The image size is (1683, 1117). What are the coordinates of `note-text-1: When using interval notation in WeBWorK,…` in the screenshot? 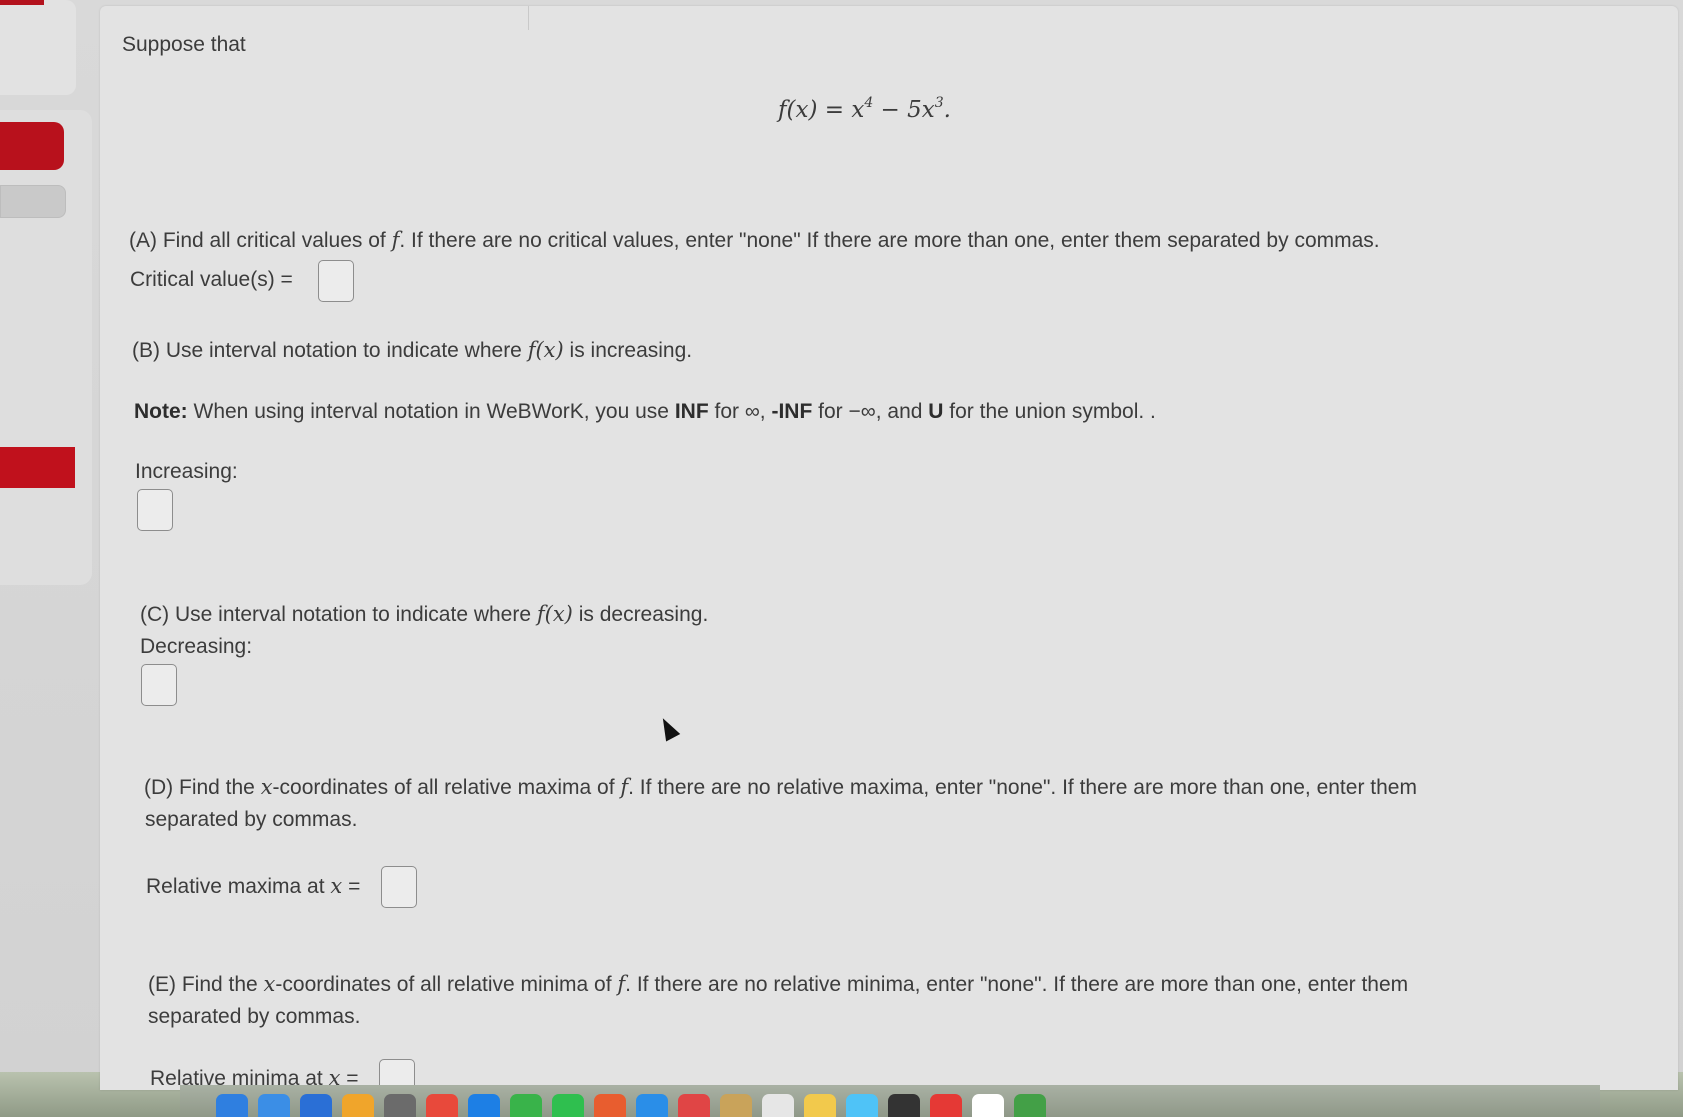 It's located at (431, 411).